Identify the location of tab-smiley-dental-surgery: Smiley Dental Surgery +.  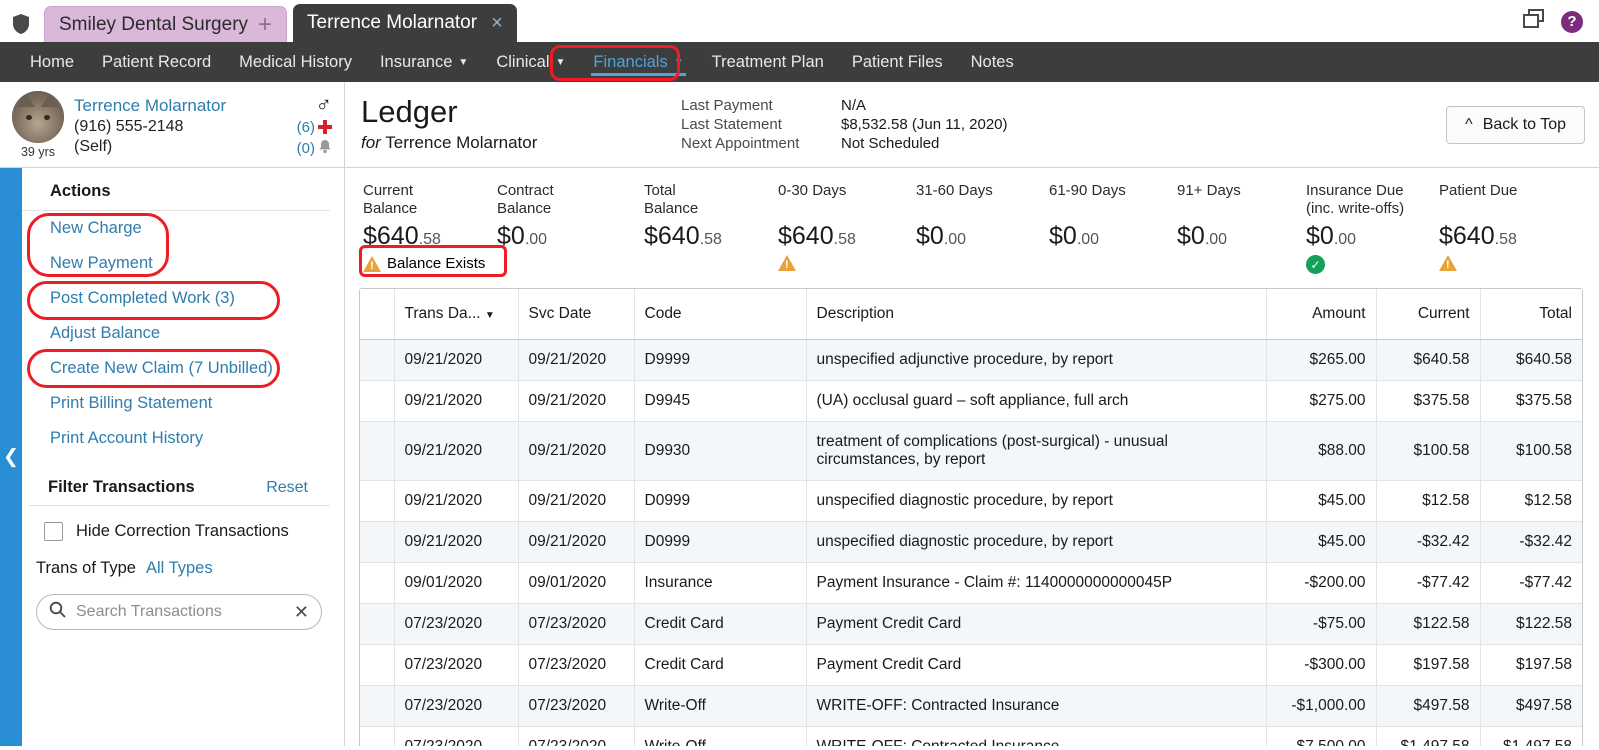
(166, 24).